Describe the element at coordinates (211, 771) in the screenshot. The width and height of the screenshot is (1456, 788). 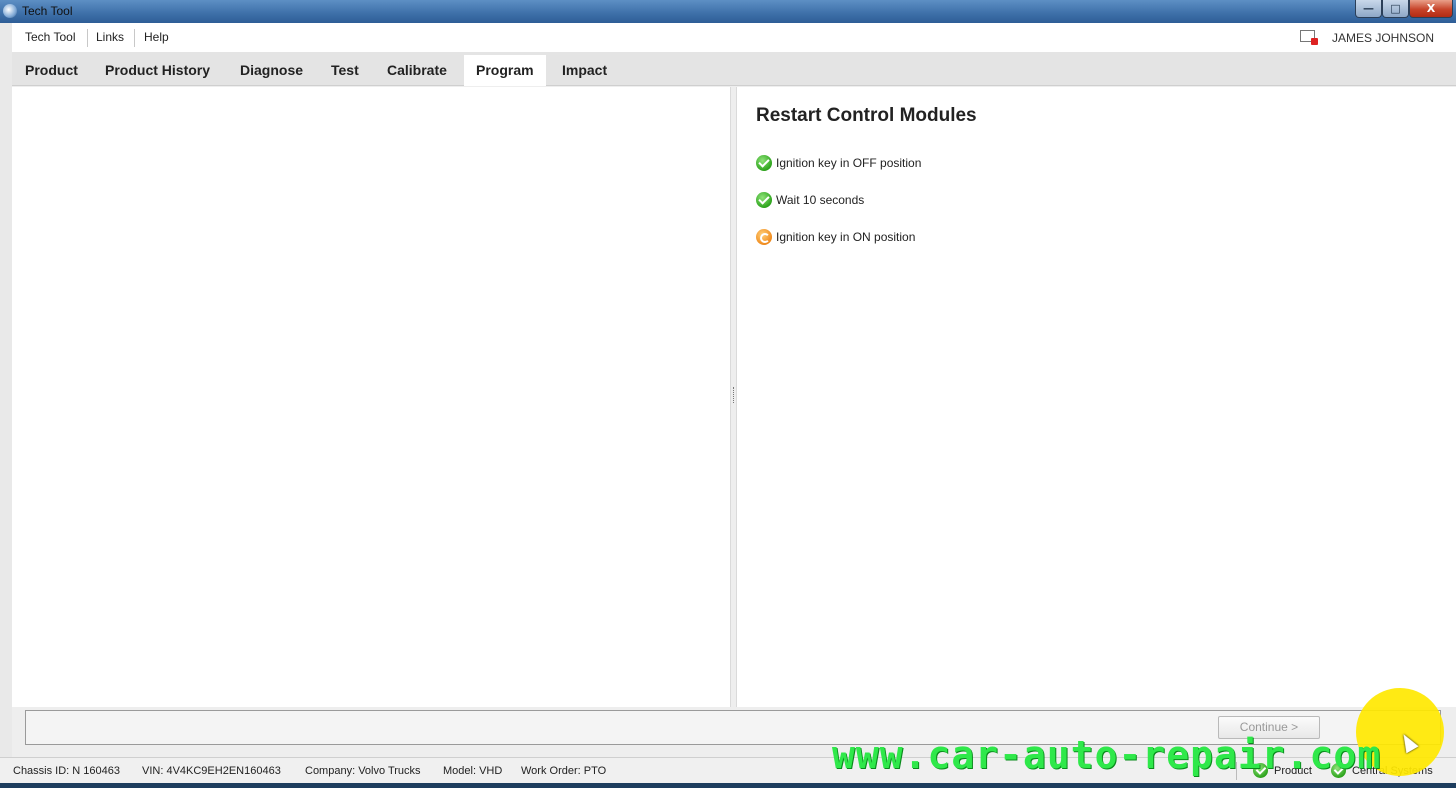
I see `status-vin: VIN: 4V4KC9EH2EN160463` at that location.